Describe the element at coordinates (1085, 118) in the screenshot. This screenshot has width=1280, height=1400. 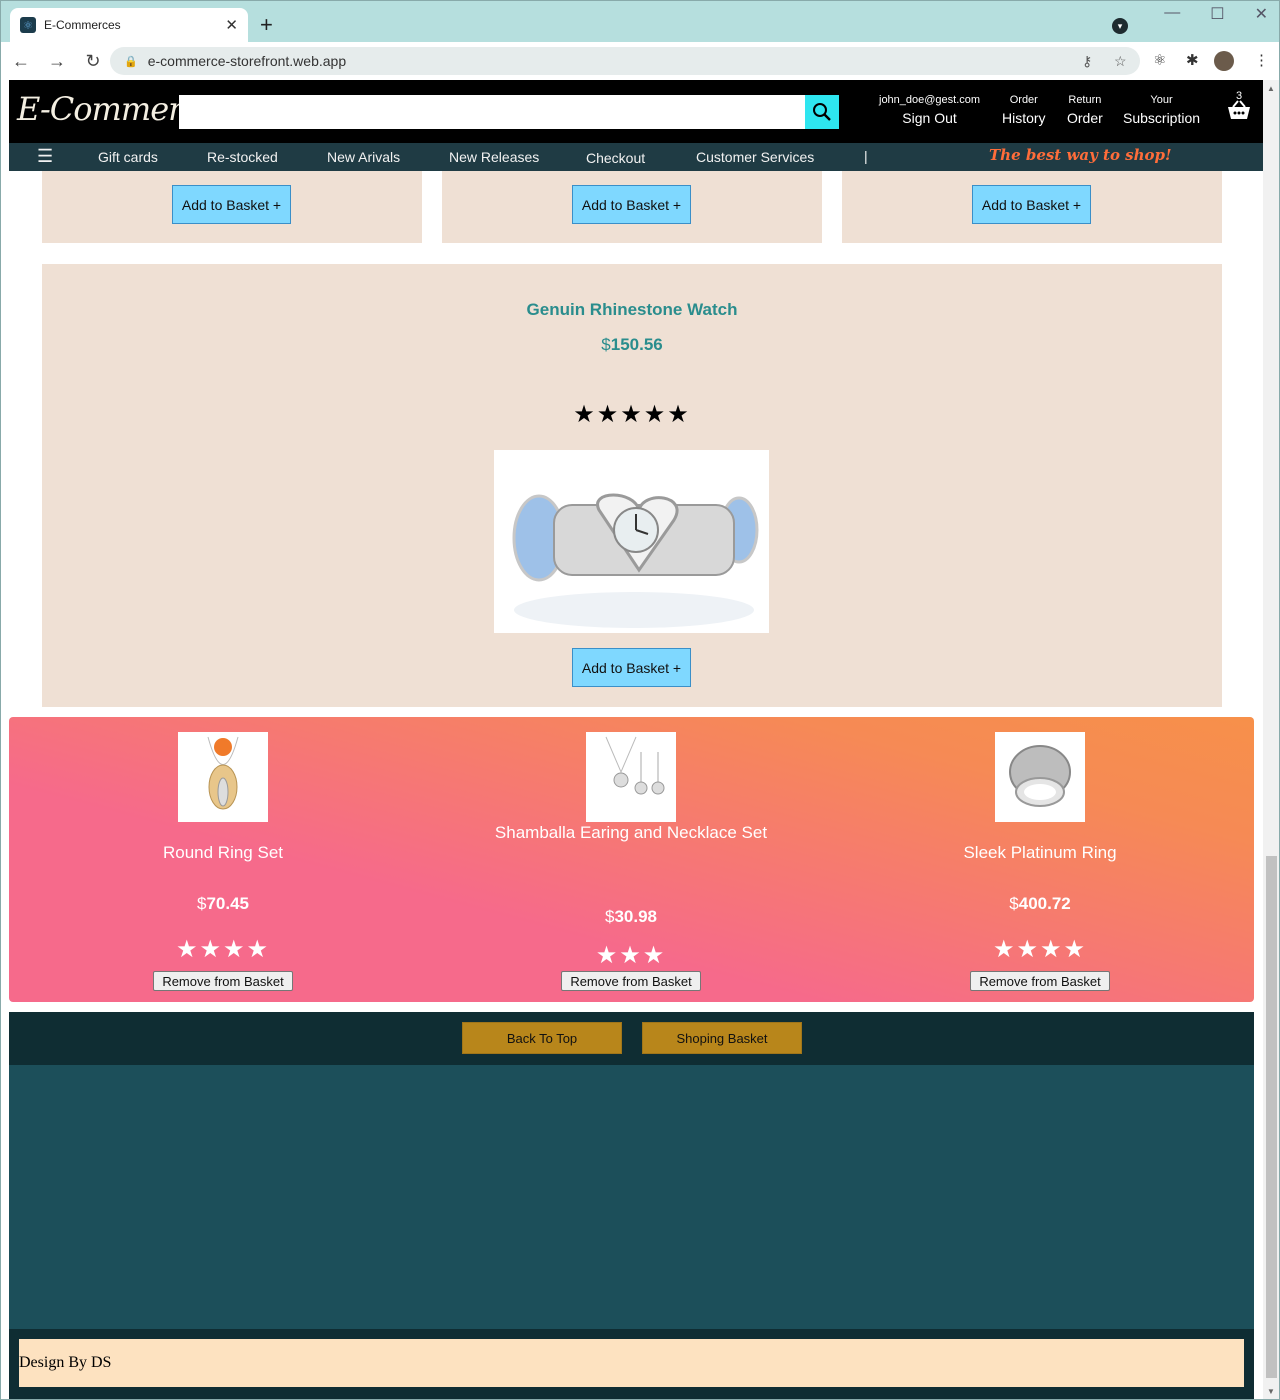
I see `return-order-big: Order` at that location.